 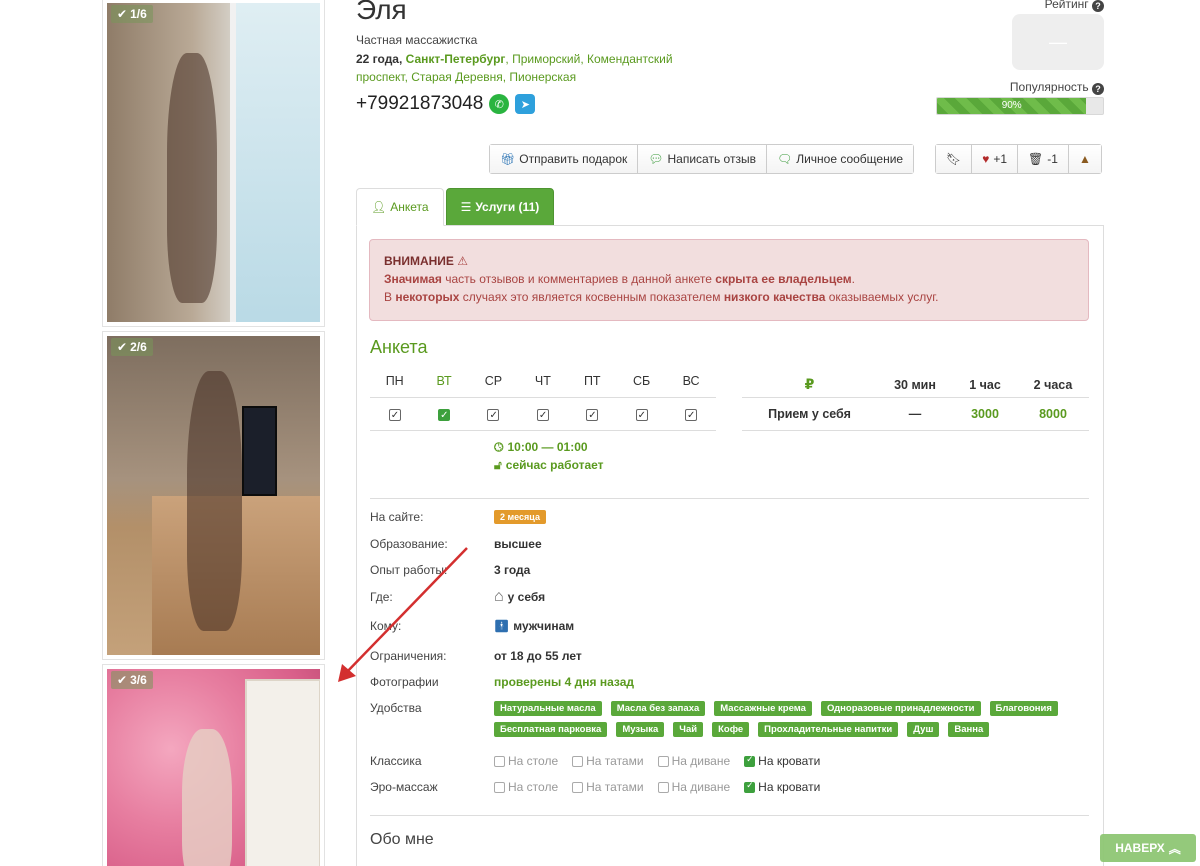 What do you see at coordinates (656, 159) in the screenshot?
I see `comment-icon: 💬︎` at bounding box center [656, 159].